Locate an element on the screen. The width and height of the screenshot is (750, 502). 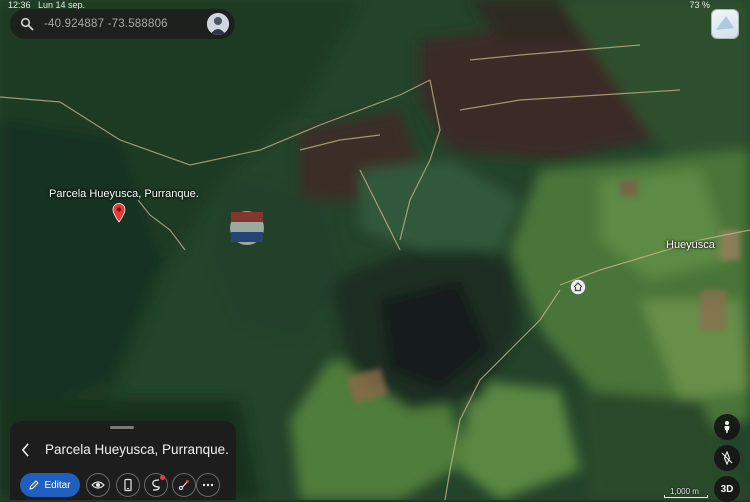
visibility-button is located at coordinates (98, 485).